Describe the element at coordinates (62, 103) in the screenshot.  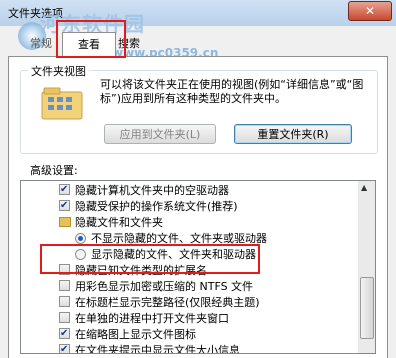
I see `folder-view-icon` at that location.